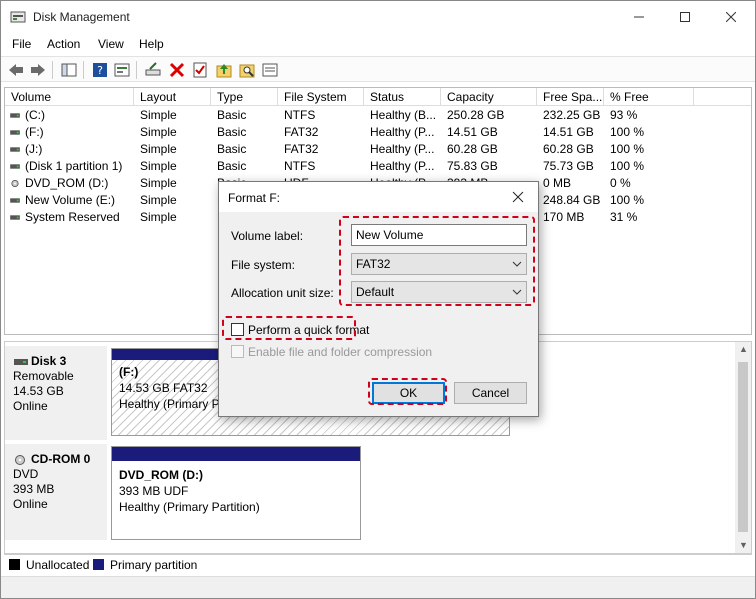 This screenshot has height=599, width=756. I want to click on help-icon: ?, so click(100, 70).